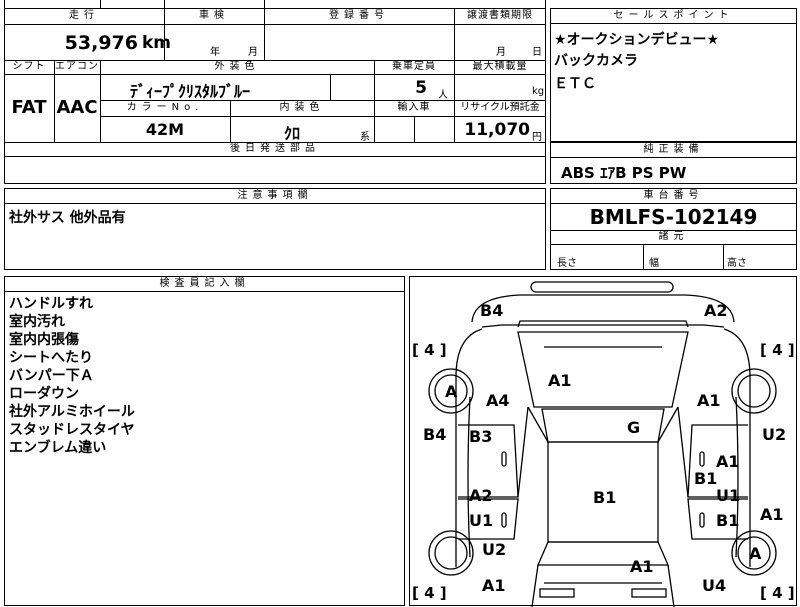  Describe the element at coordinates (84, 15) in the screenshot. I see `mileage-header: 走行` at that location.